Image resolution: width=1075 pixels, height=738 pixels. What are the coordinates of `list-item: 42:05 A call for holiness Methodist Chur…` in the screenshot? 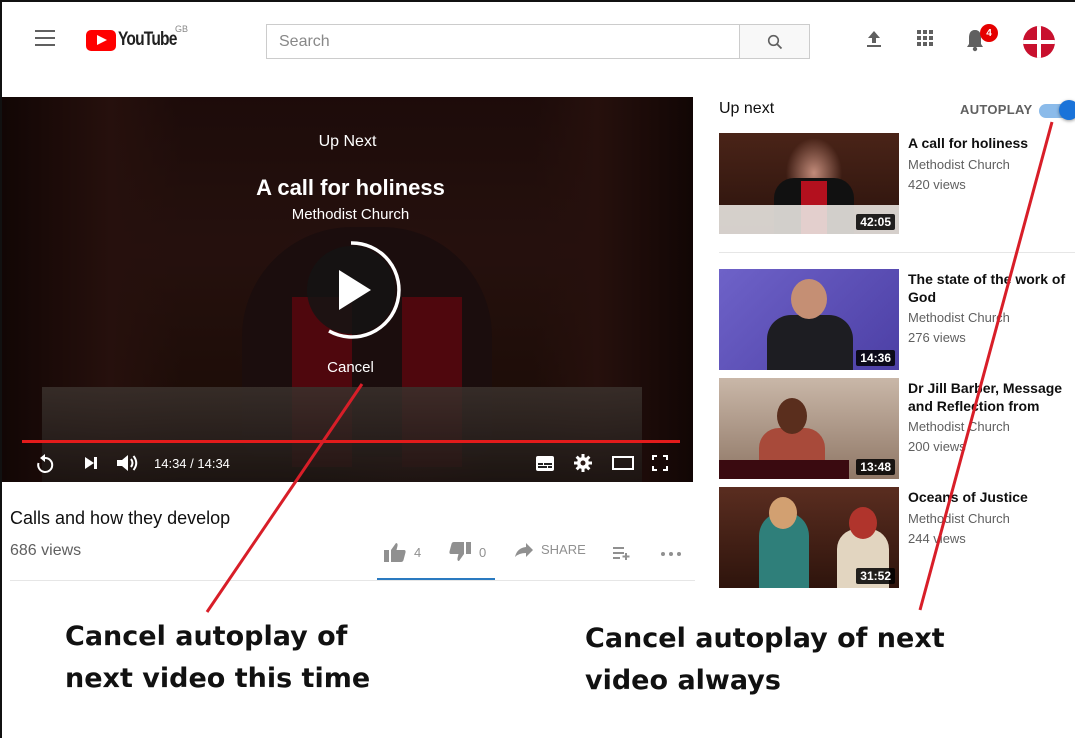 It's located at (897, 185).